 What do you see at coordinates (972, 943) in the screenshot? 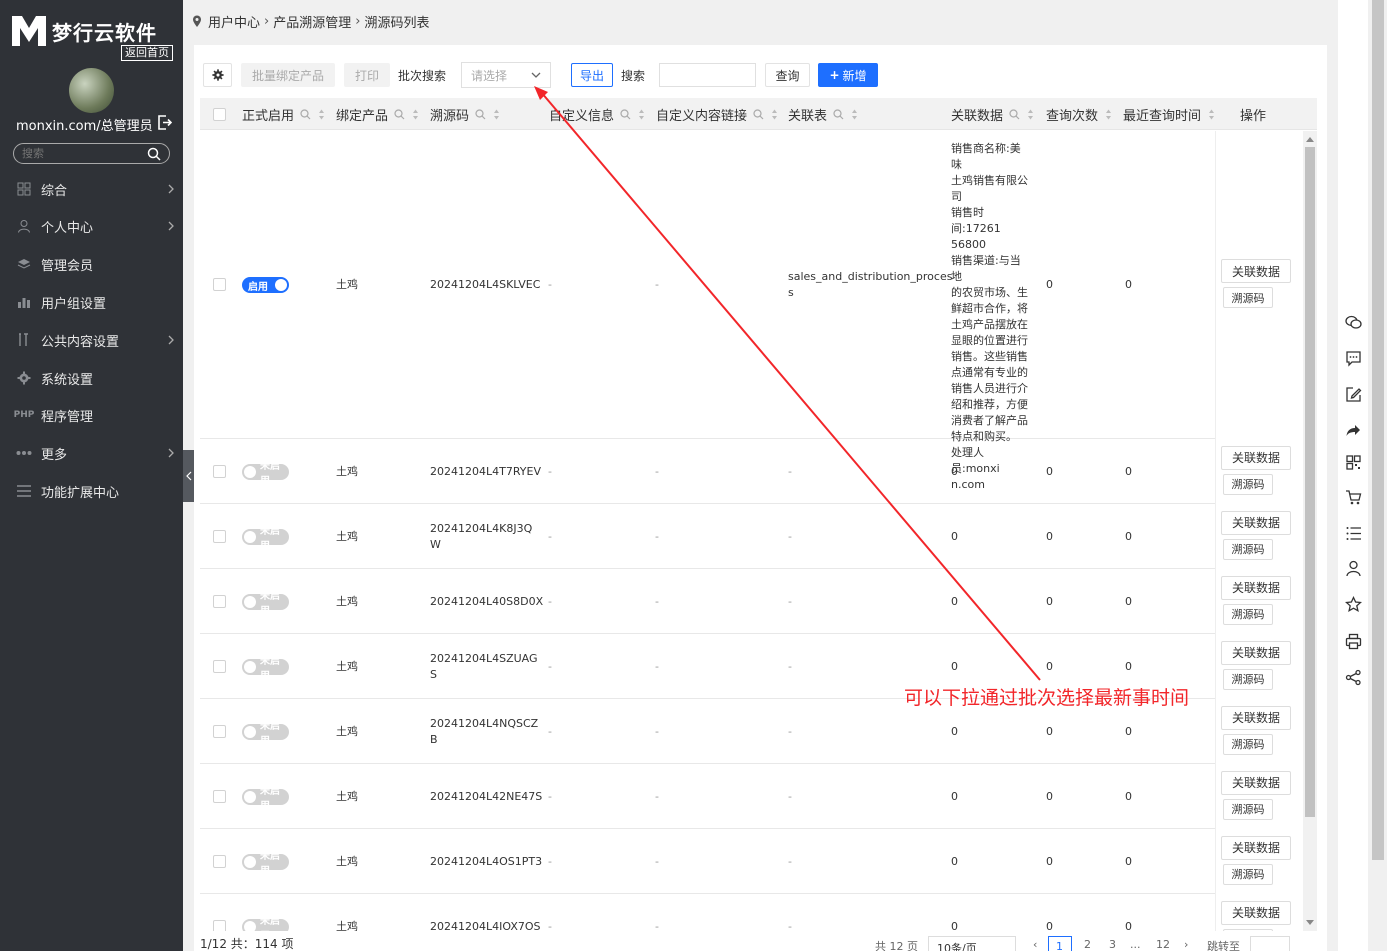
I see `page-size-select: 10条/页` at bounding box center [972, 943].